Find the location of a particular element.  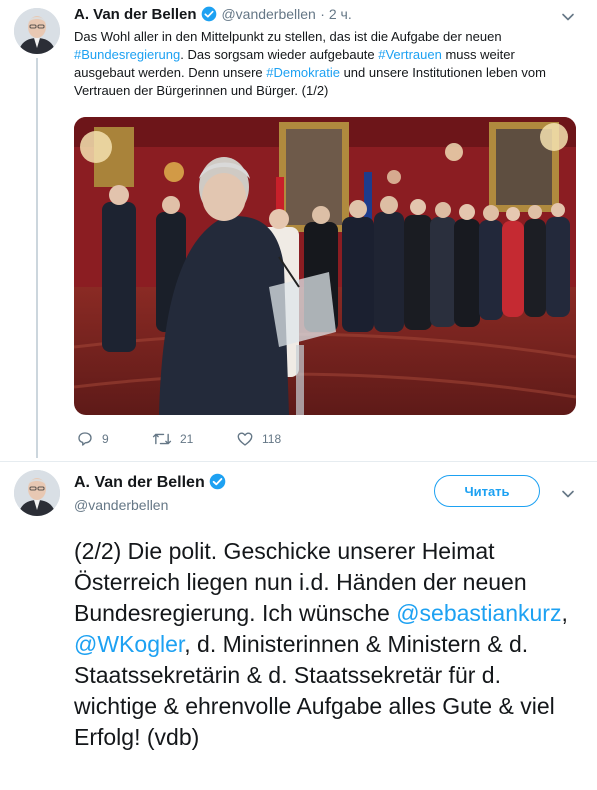

follow-button: Читать is located at coordinates (487, 491).